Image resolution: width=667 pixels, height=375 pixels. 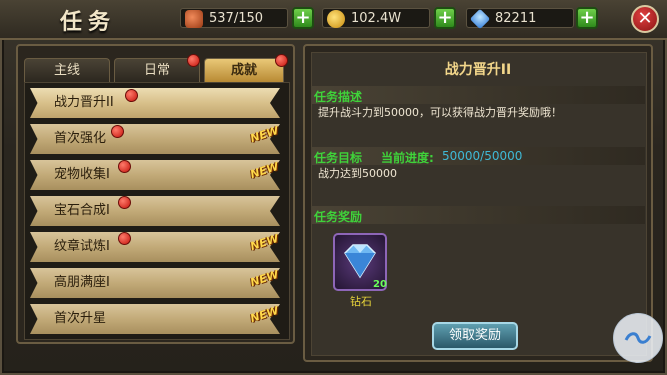 What do you see at coordinates (338, 158) in the screenshot?
I see `goal-label: 任务目标` at bounding box center [338, 158].